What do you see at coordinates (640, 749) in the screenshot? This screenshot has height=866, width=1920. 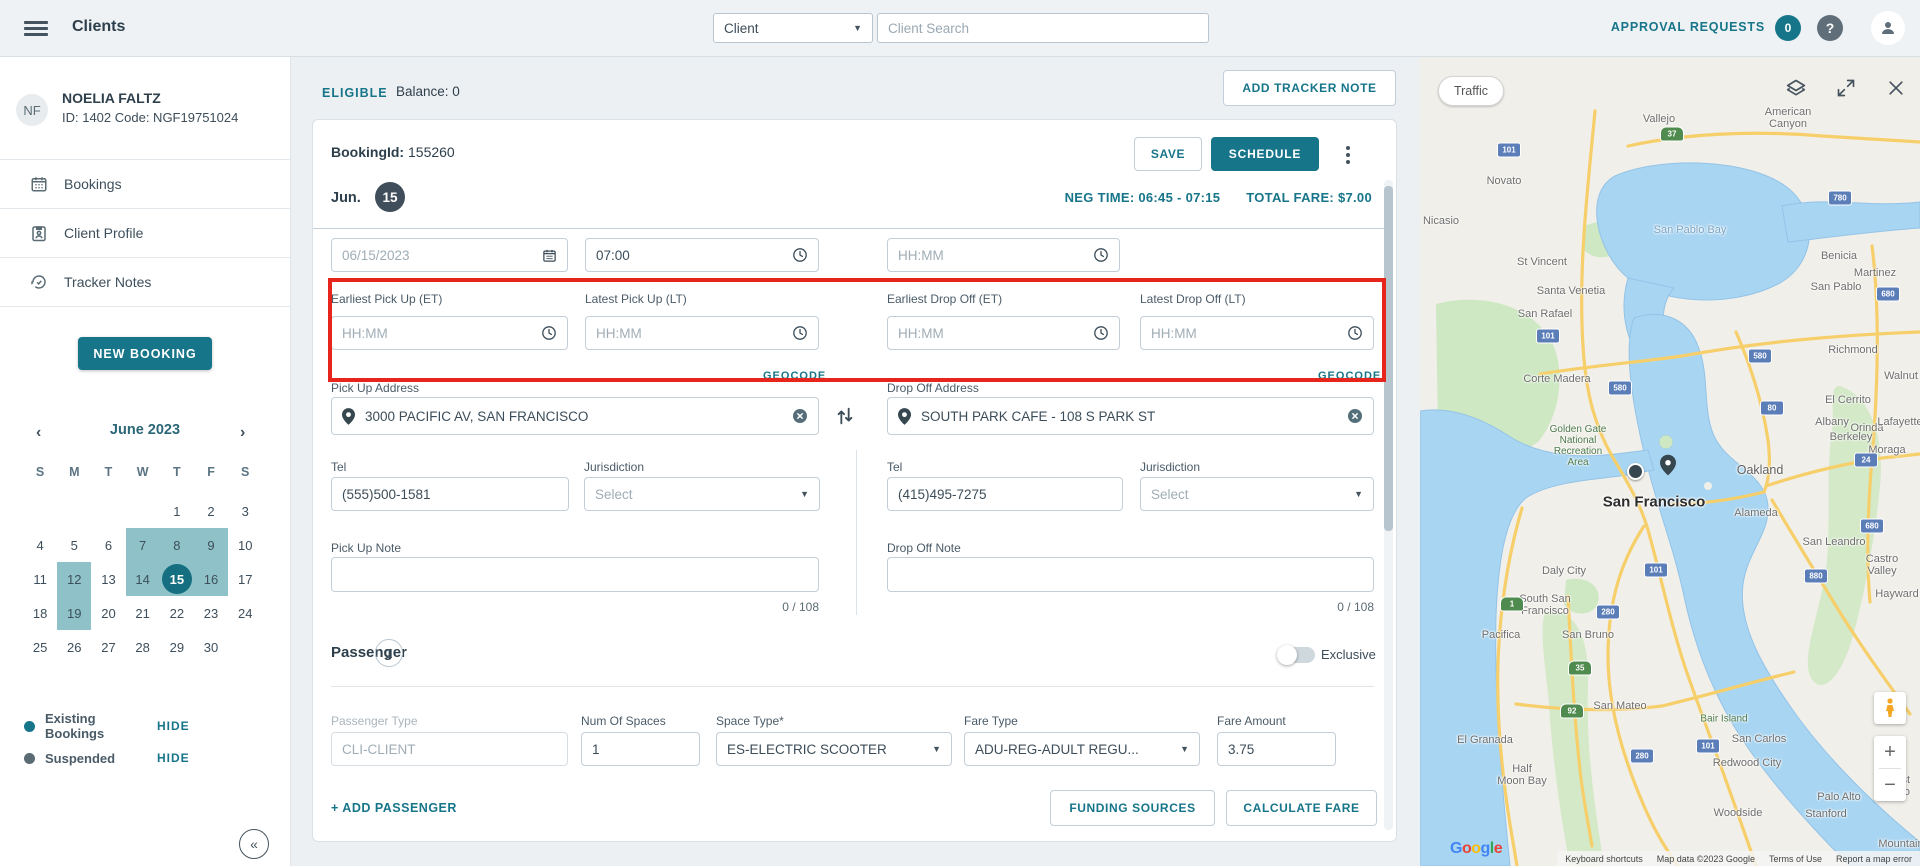 I see `num-of-spaces-input: 1` at bounding box center [640, 749].